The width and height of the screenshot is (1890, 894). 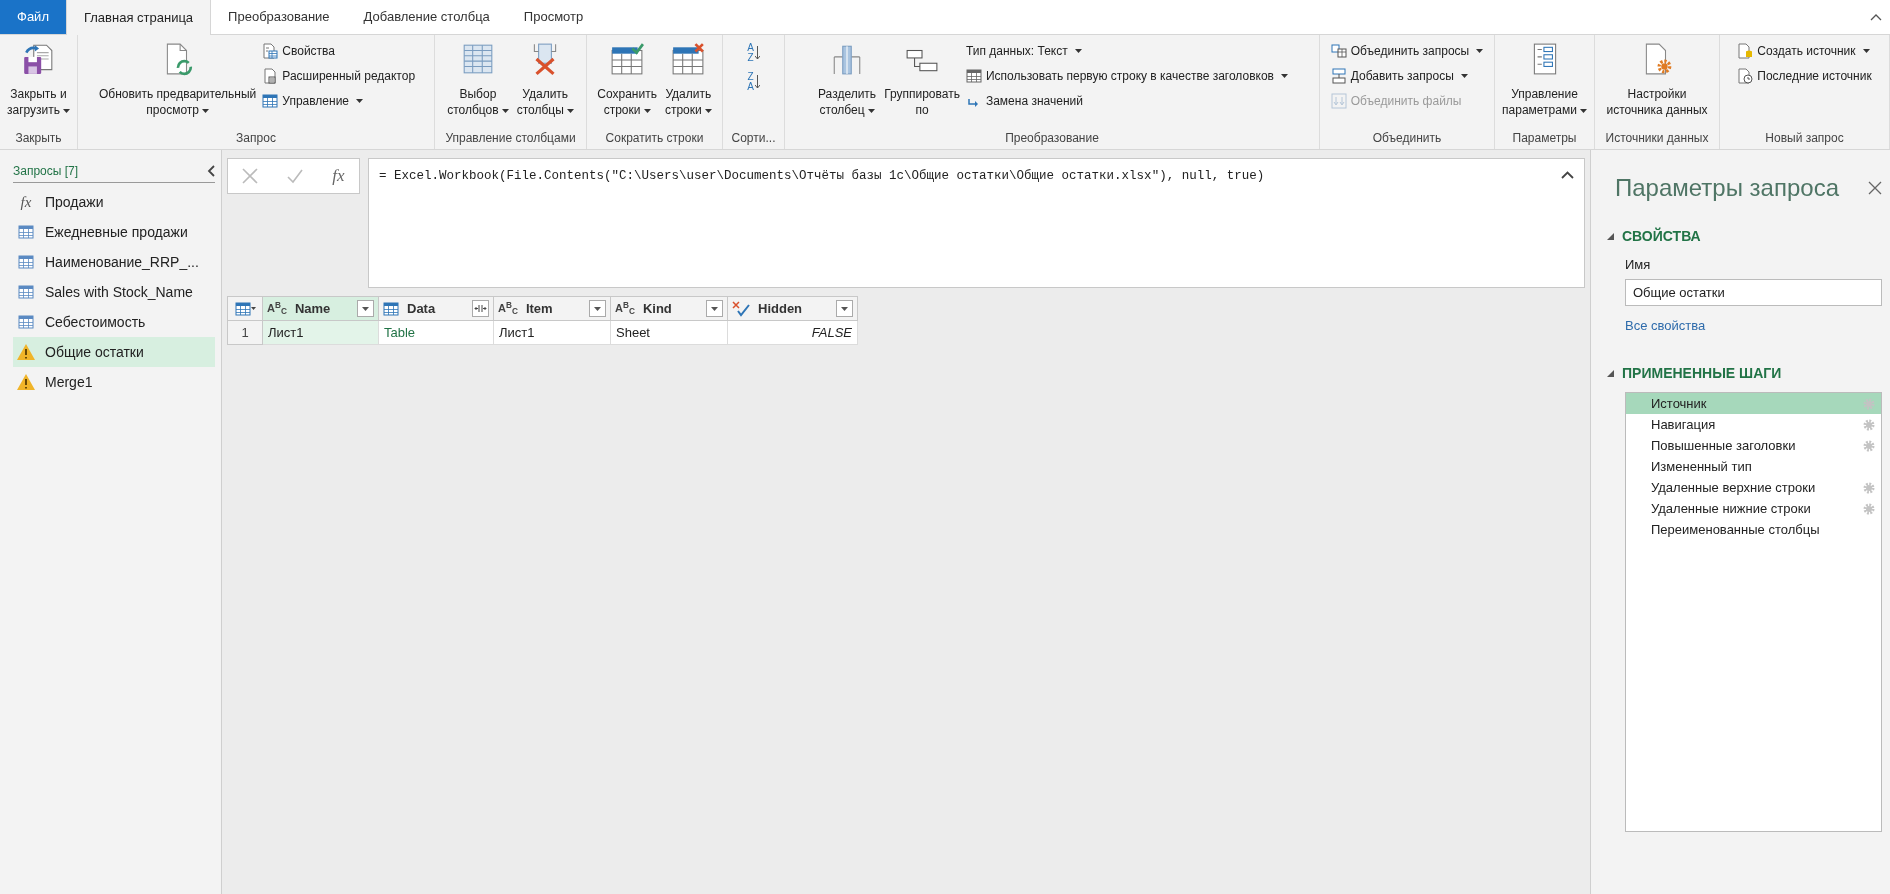 What do you see at coordinates (1567, 175) in the screenshot?
I see `collapse-formula-icon` at bounding box center [1567, 175].